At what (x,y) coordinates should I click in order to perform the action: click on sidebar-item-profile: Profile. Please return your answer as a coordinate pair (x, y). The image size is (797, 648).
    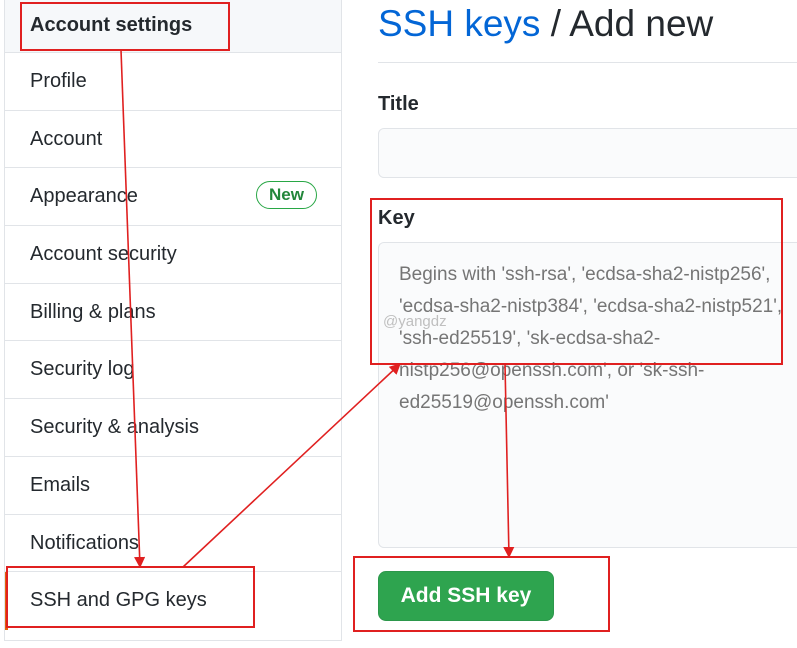
    Looking at the image, I should click on (173, 82).